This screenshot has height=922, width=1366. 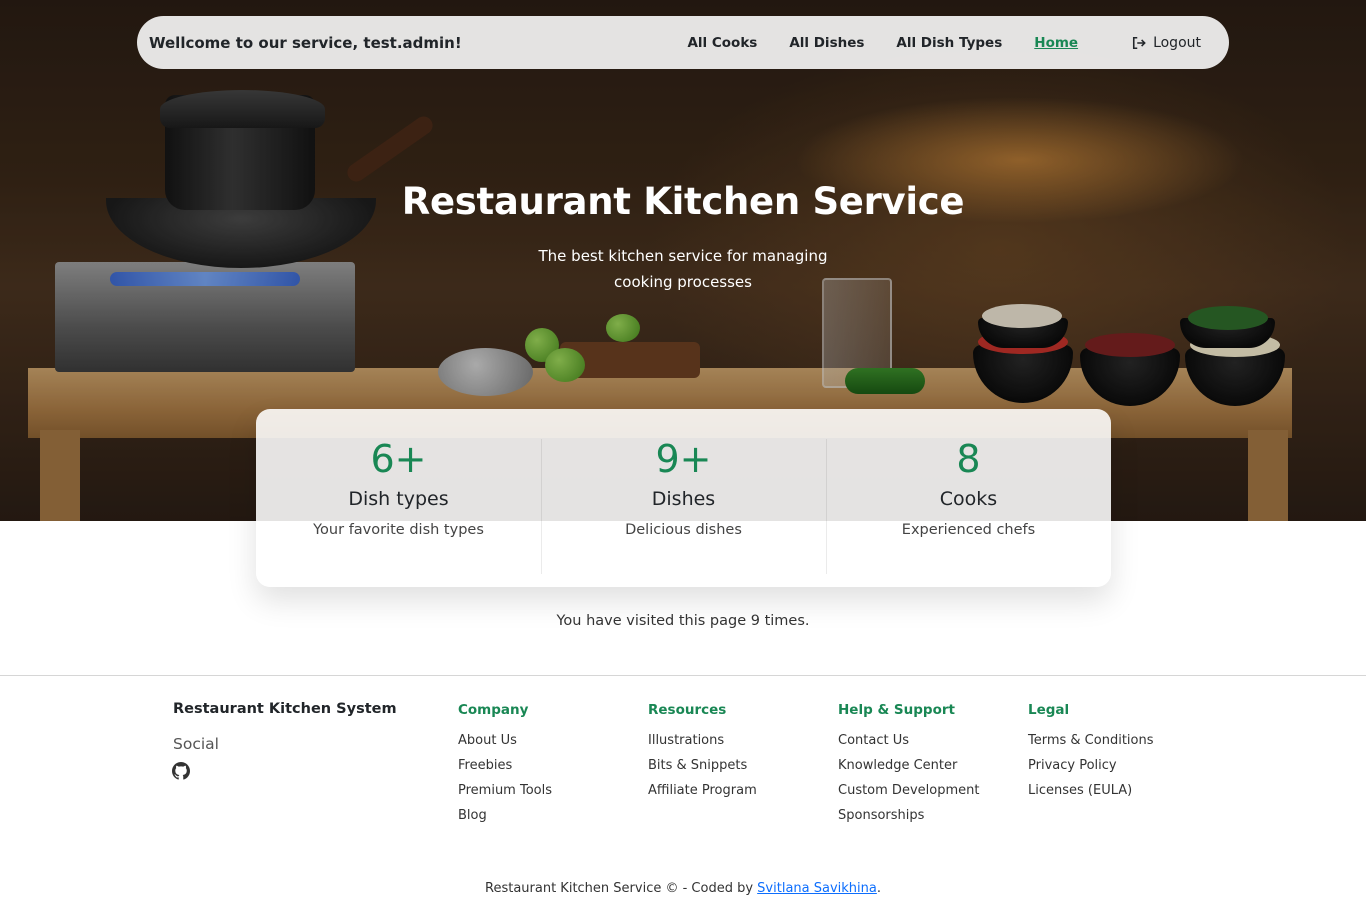 What do you see at coordinates (949, 43) in the screenshot?
I see `nav-all-dish-types: All Dish Types` at bounding box center [949, 43].